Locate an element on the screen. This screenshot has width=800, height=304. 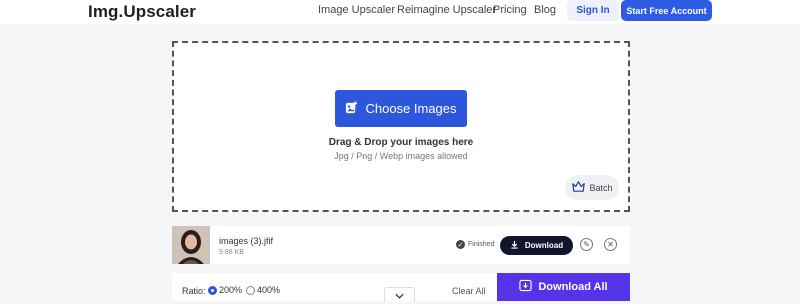
bottom-bar: Ratio: 200% 400% Clear All Download All is located at coordinates (401, 287).